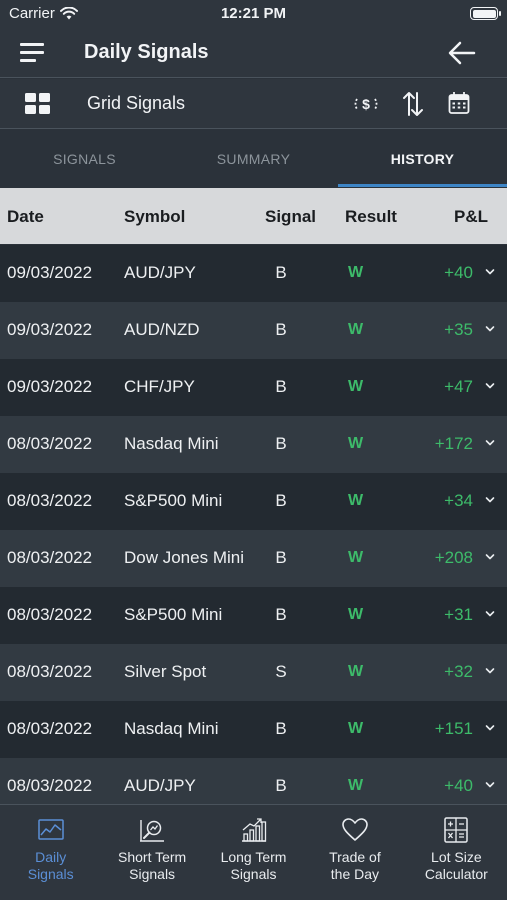  What do you see at coordinates (253, 501) in the screenshot?
I see `table-row: 08/03/2022 S&P500 Mini B W +34` at bounding box center [253, 501].